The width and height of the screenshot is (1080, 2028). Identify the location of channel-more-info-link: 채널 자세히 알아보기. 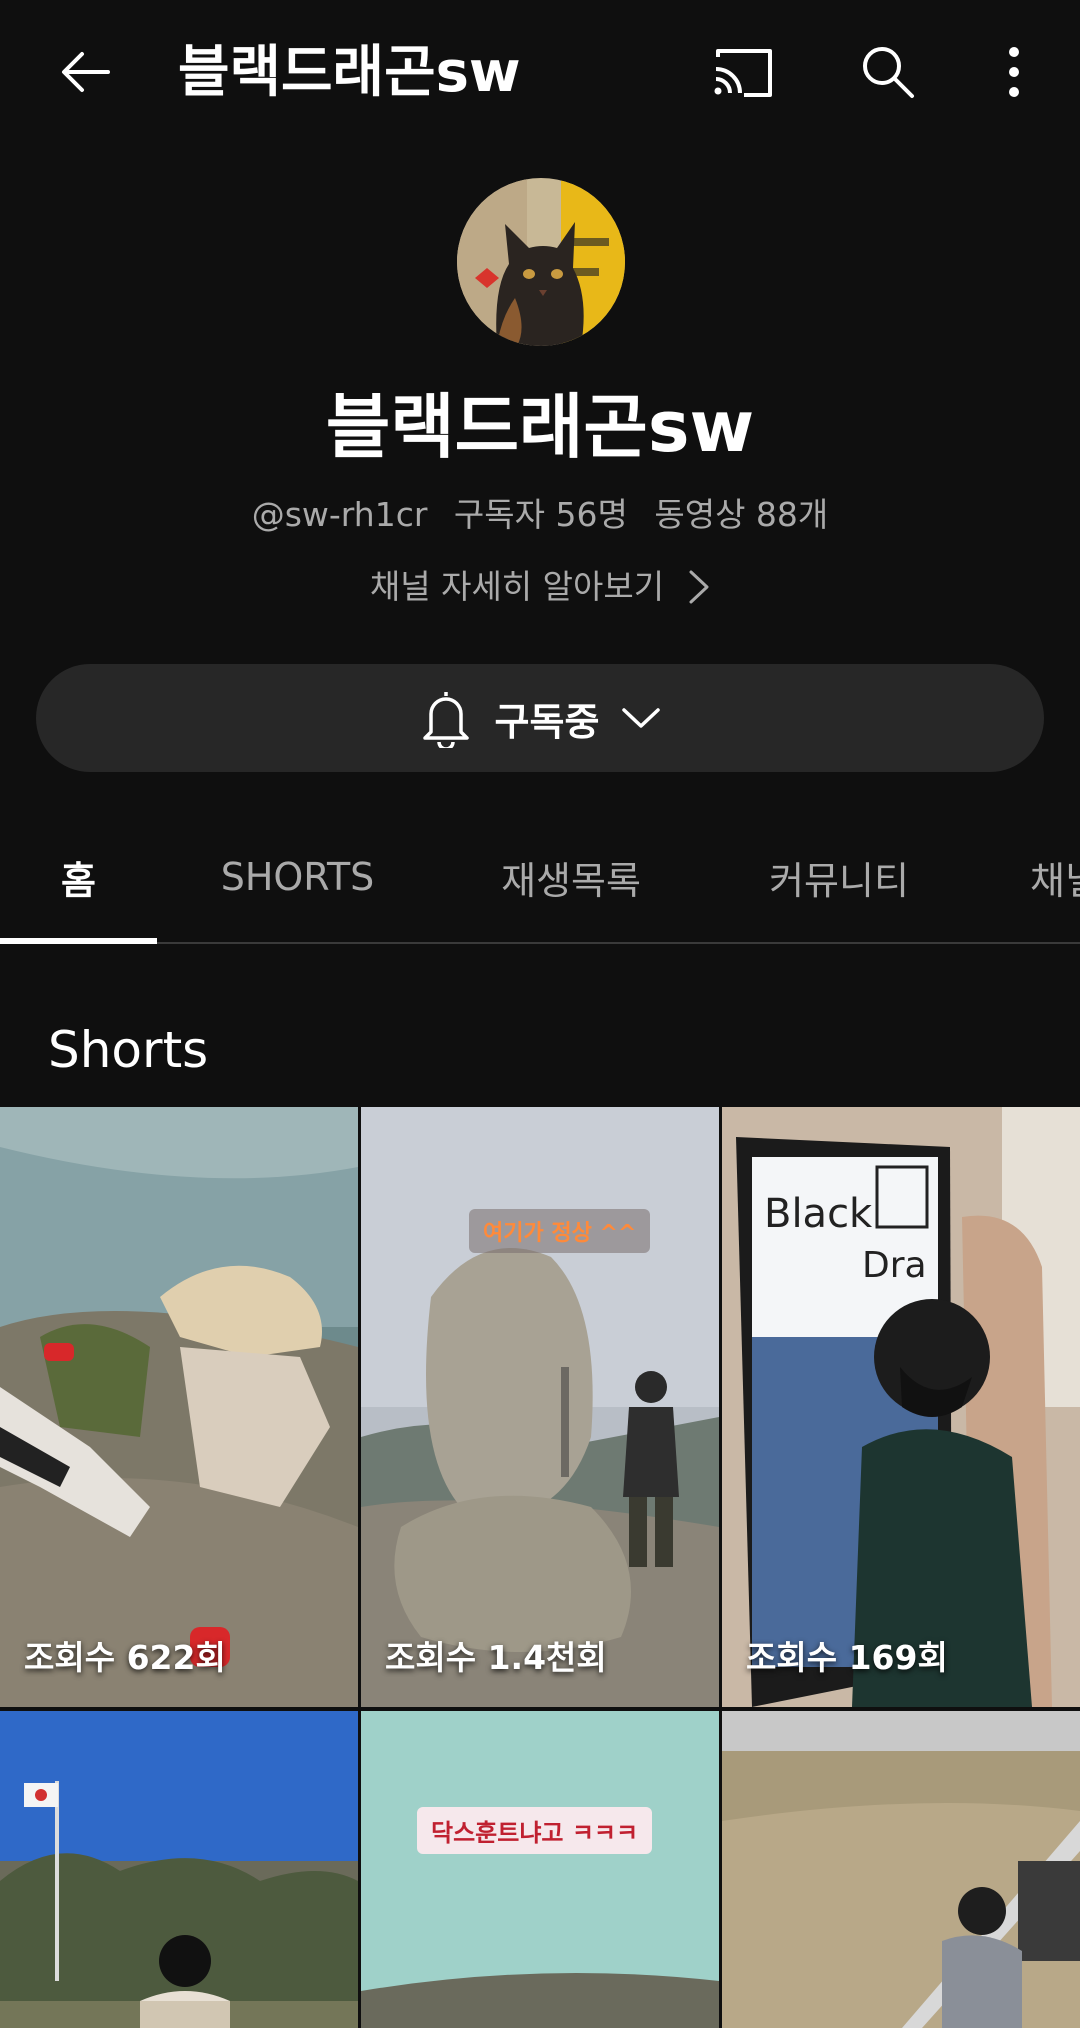
(540, 587).